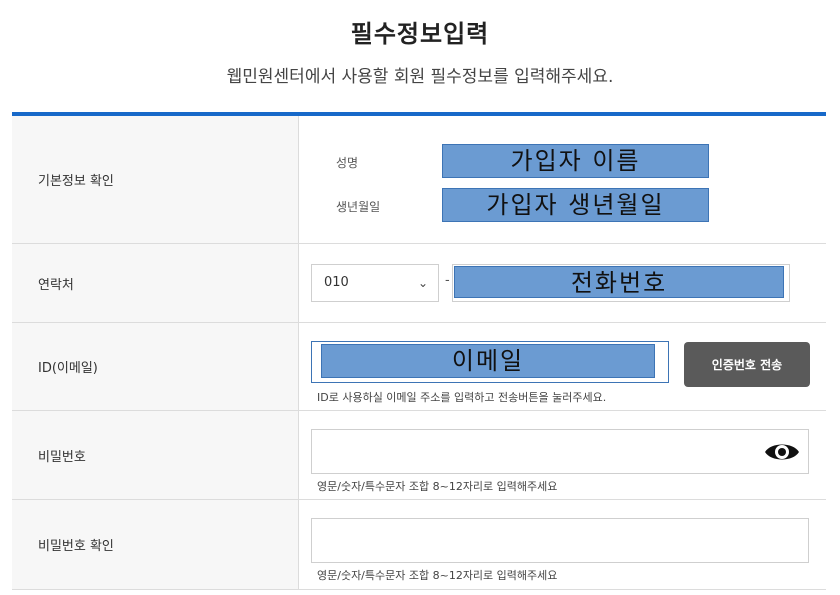  Describe the element at coordinates (562, 179) in the screenshot. I see `basic-info-field: 성명 가입자 이름 생년월일 가입자 생년월일` at that location.